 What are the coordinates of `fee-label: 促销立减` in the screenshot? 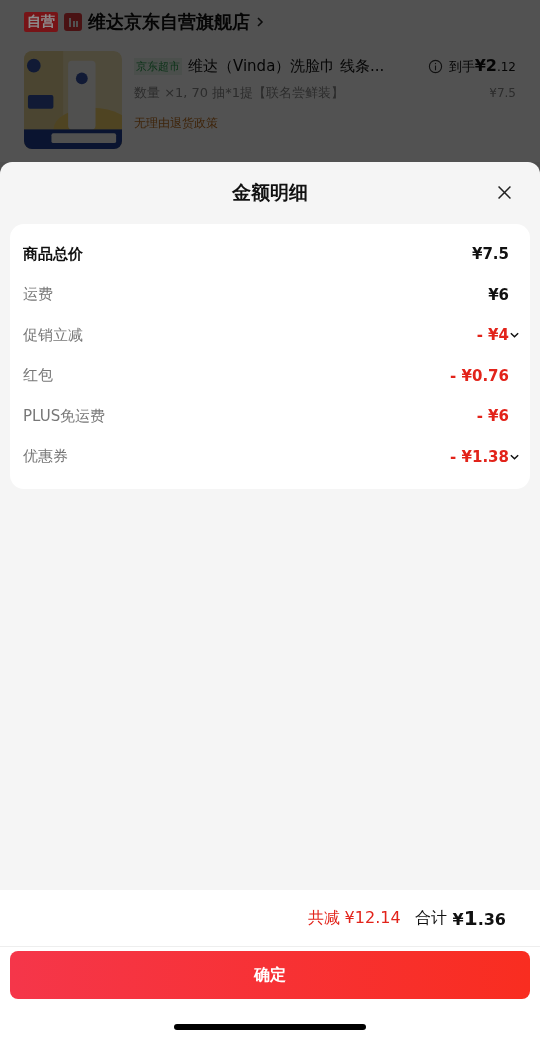 It's located at (53, 335).